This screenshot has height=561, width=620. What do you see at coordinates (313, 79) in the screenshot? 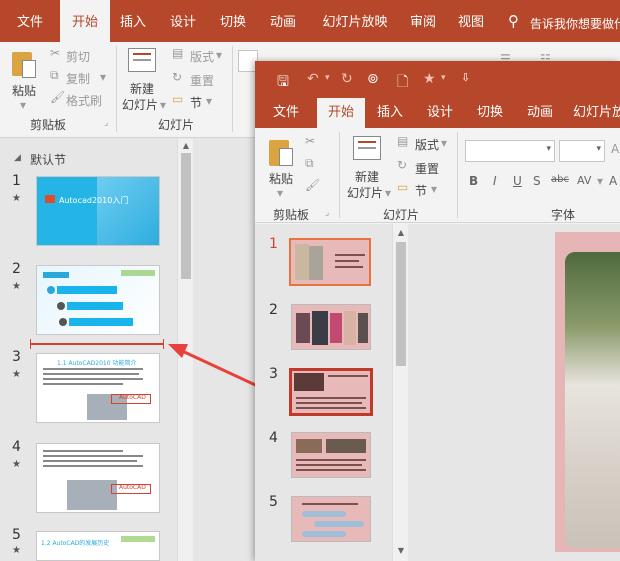
I see `undo-icon: ↶` at bounding box center [313, 79].